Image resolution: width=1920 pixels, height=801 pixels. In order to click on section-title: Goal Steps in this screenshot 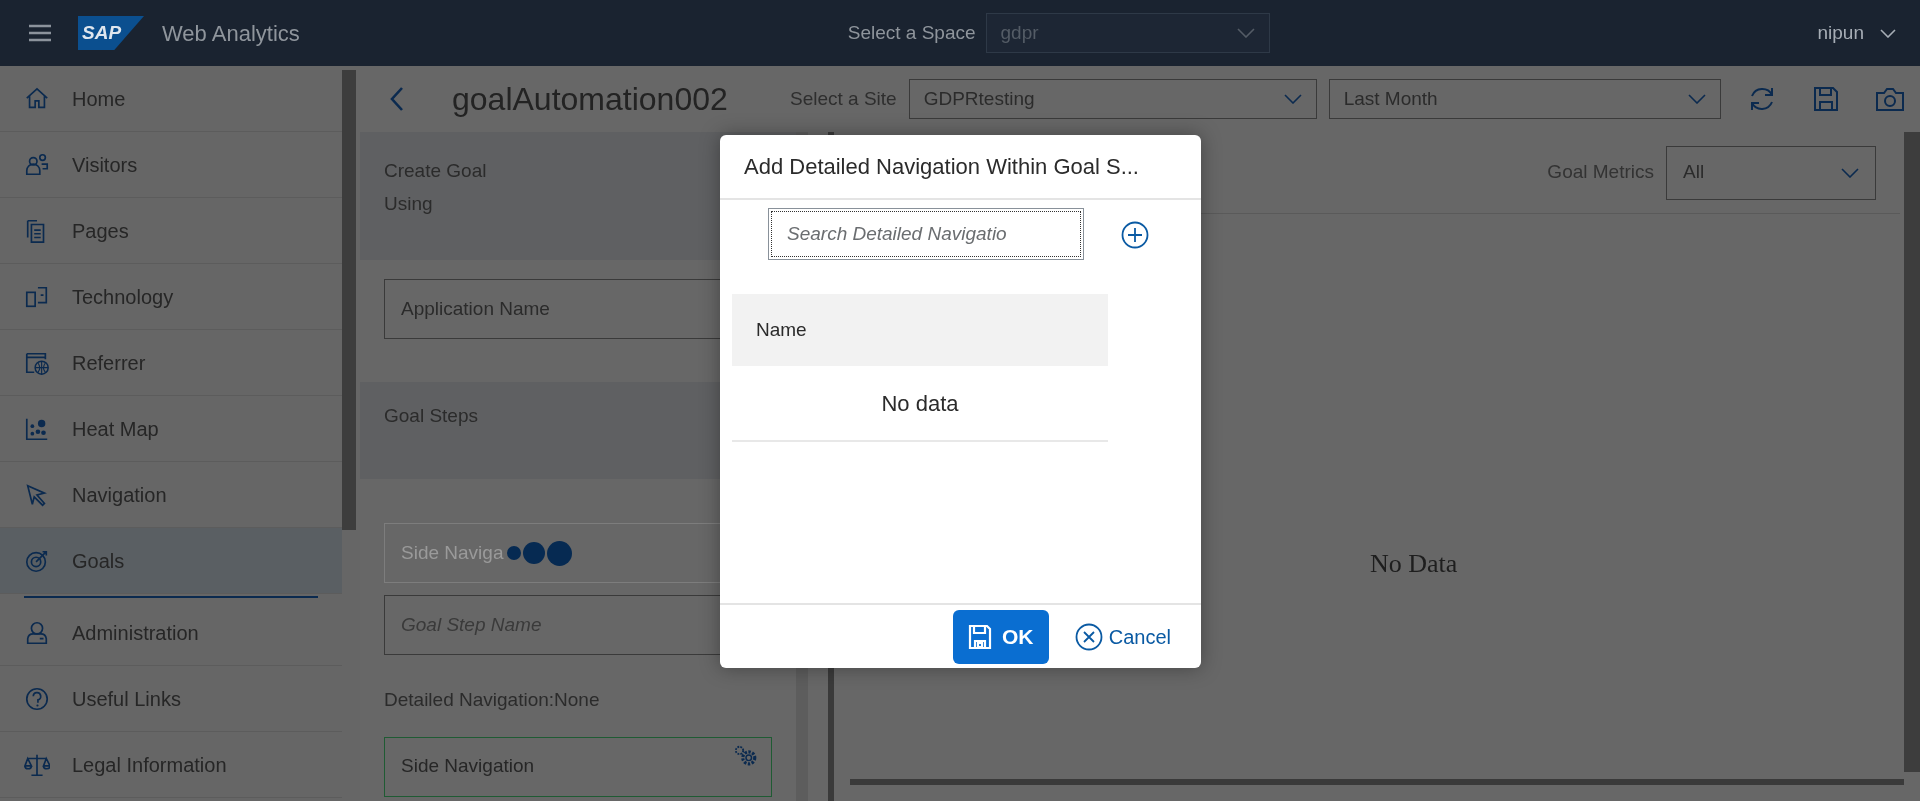, I will do `click(431, 415)`.